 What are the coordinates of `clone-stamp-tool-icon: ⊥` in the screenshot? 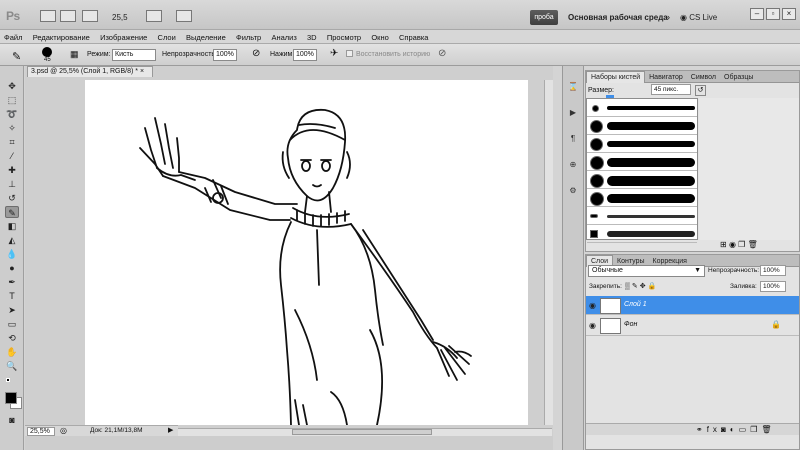 It's located at (12, 184).